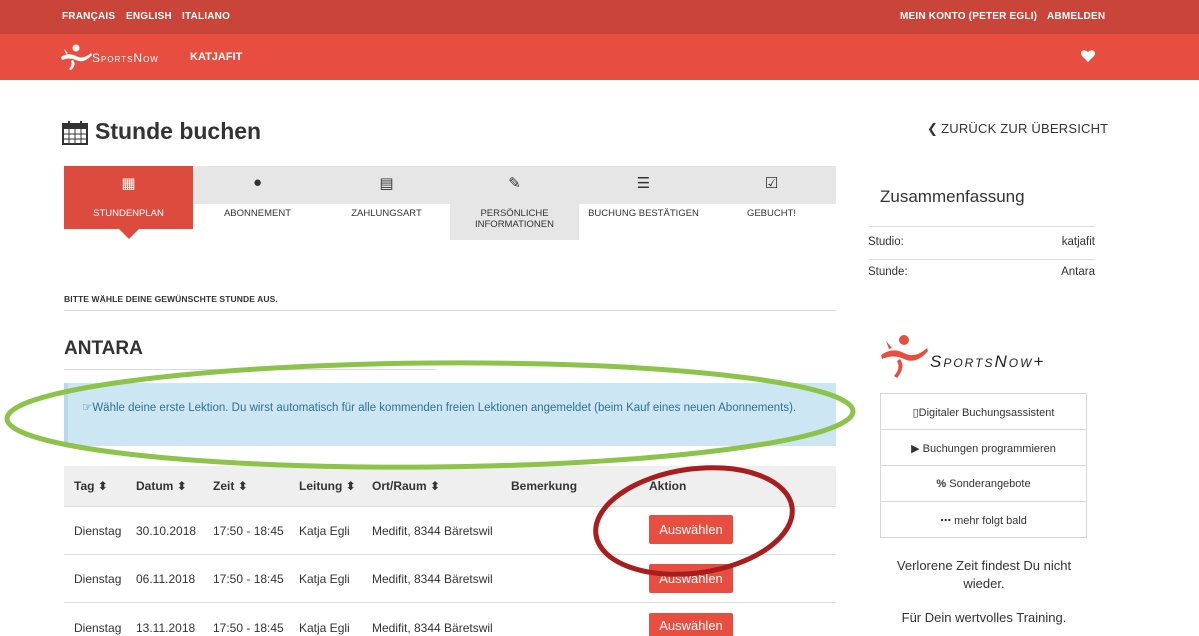  What do you see at coordinates (128, 202) in the screenshot?
I see `step-stundenplan: ▦ STUNDENPLAN` at bounding box center [128, 202].